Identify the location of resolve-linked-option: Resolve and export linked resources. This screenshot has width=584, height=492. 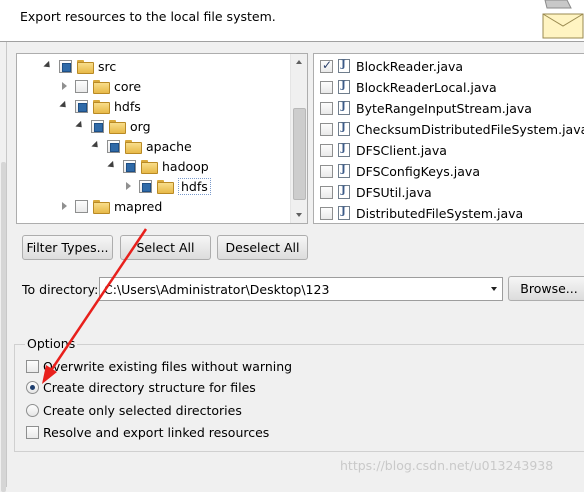
(147, 432).